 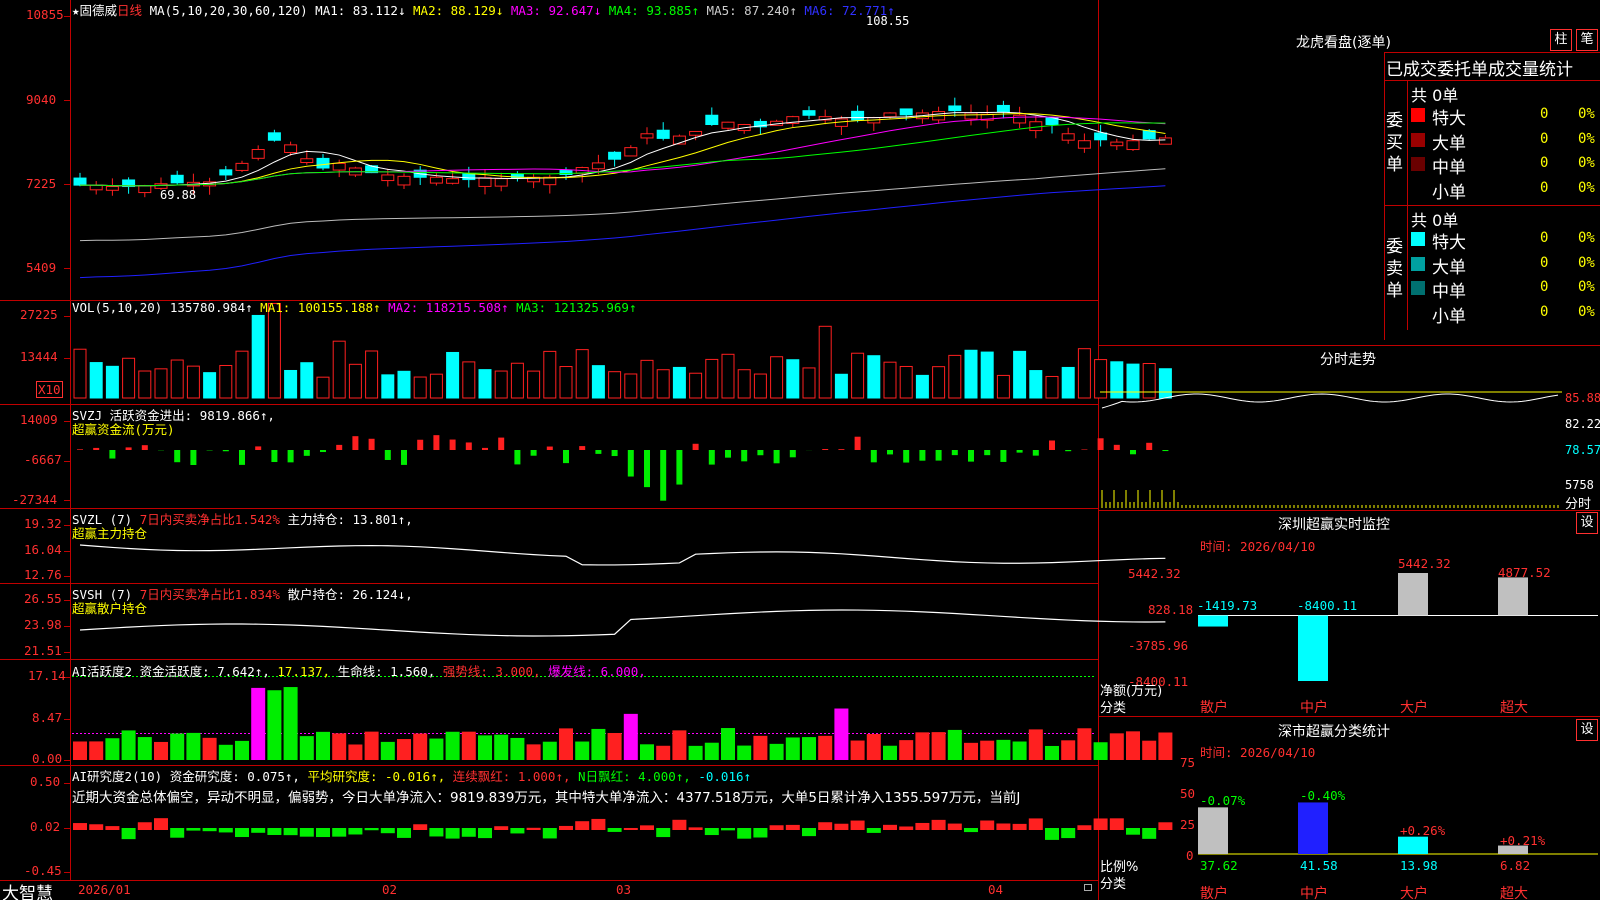 I want to click on svzl-sub: 超赢主力持仓, so click(x=110, y=533).